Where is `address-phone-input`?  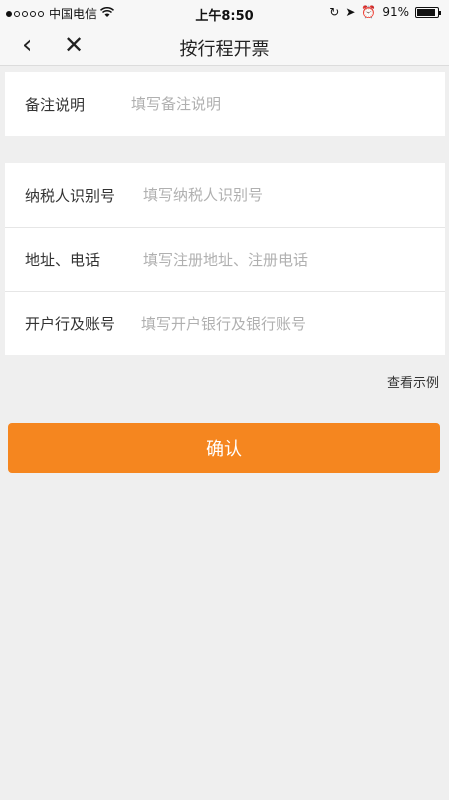
address-phone-input is located at coordinates (288, 259).